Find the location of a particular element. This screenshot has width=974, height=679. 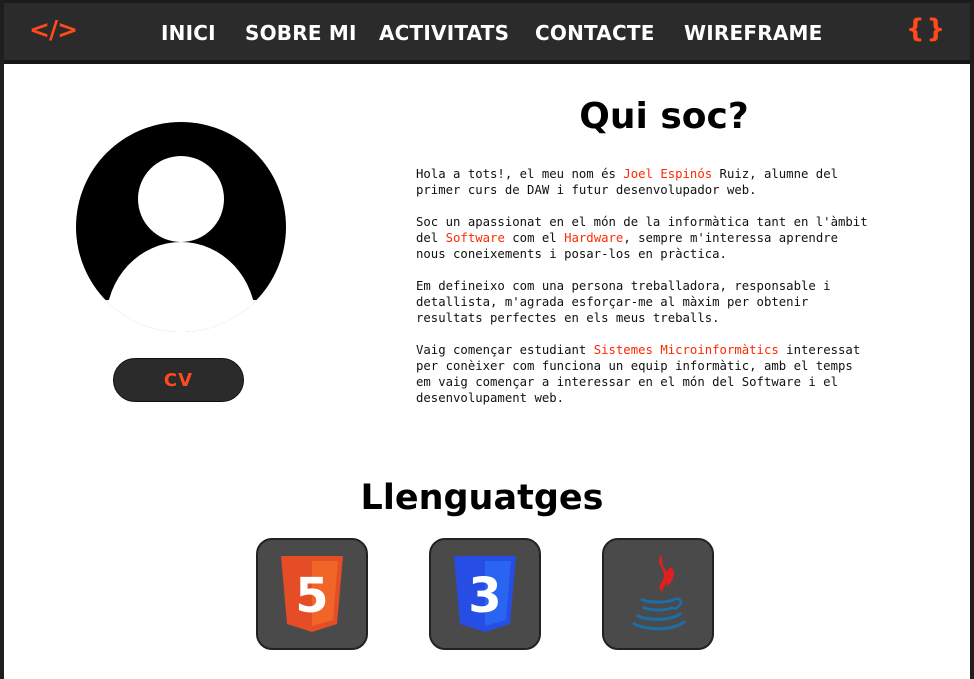

text-segment: Ruiz, alumne del is located at coordinates (775, 174).